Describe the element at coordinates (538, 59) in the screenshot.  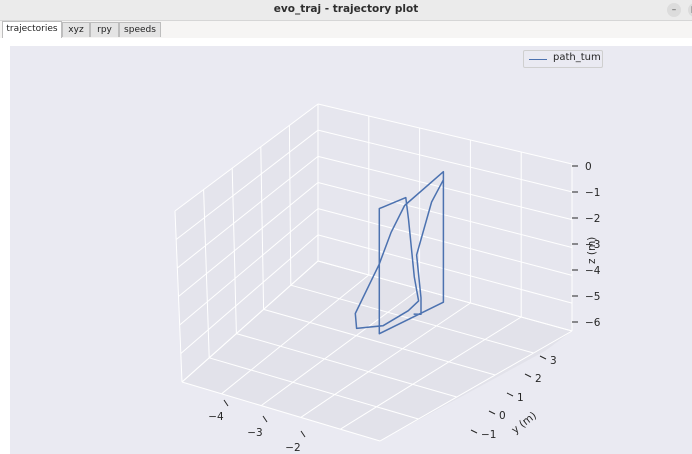
I see `legend-line-swatch` at that location.